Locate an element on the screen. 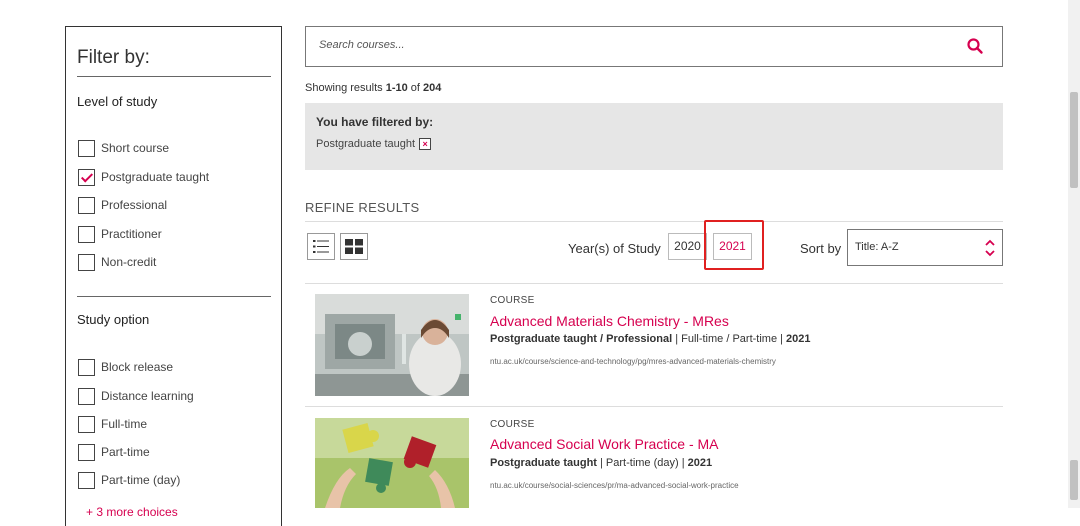  page-scrollbar is located at coordinates (1074, 254).